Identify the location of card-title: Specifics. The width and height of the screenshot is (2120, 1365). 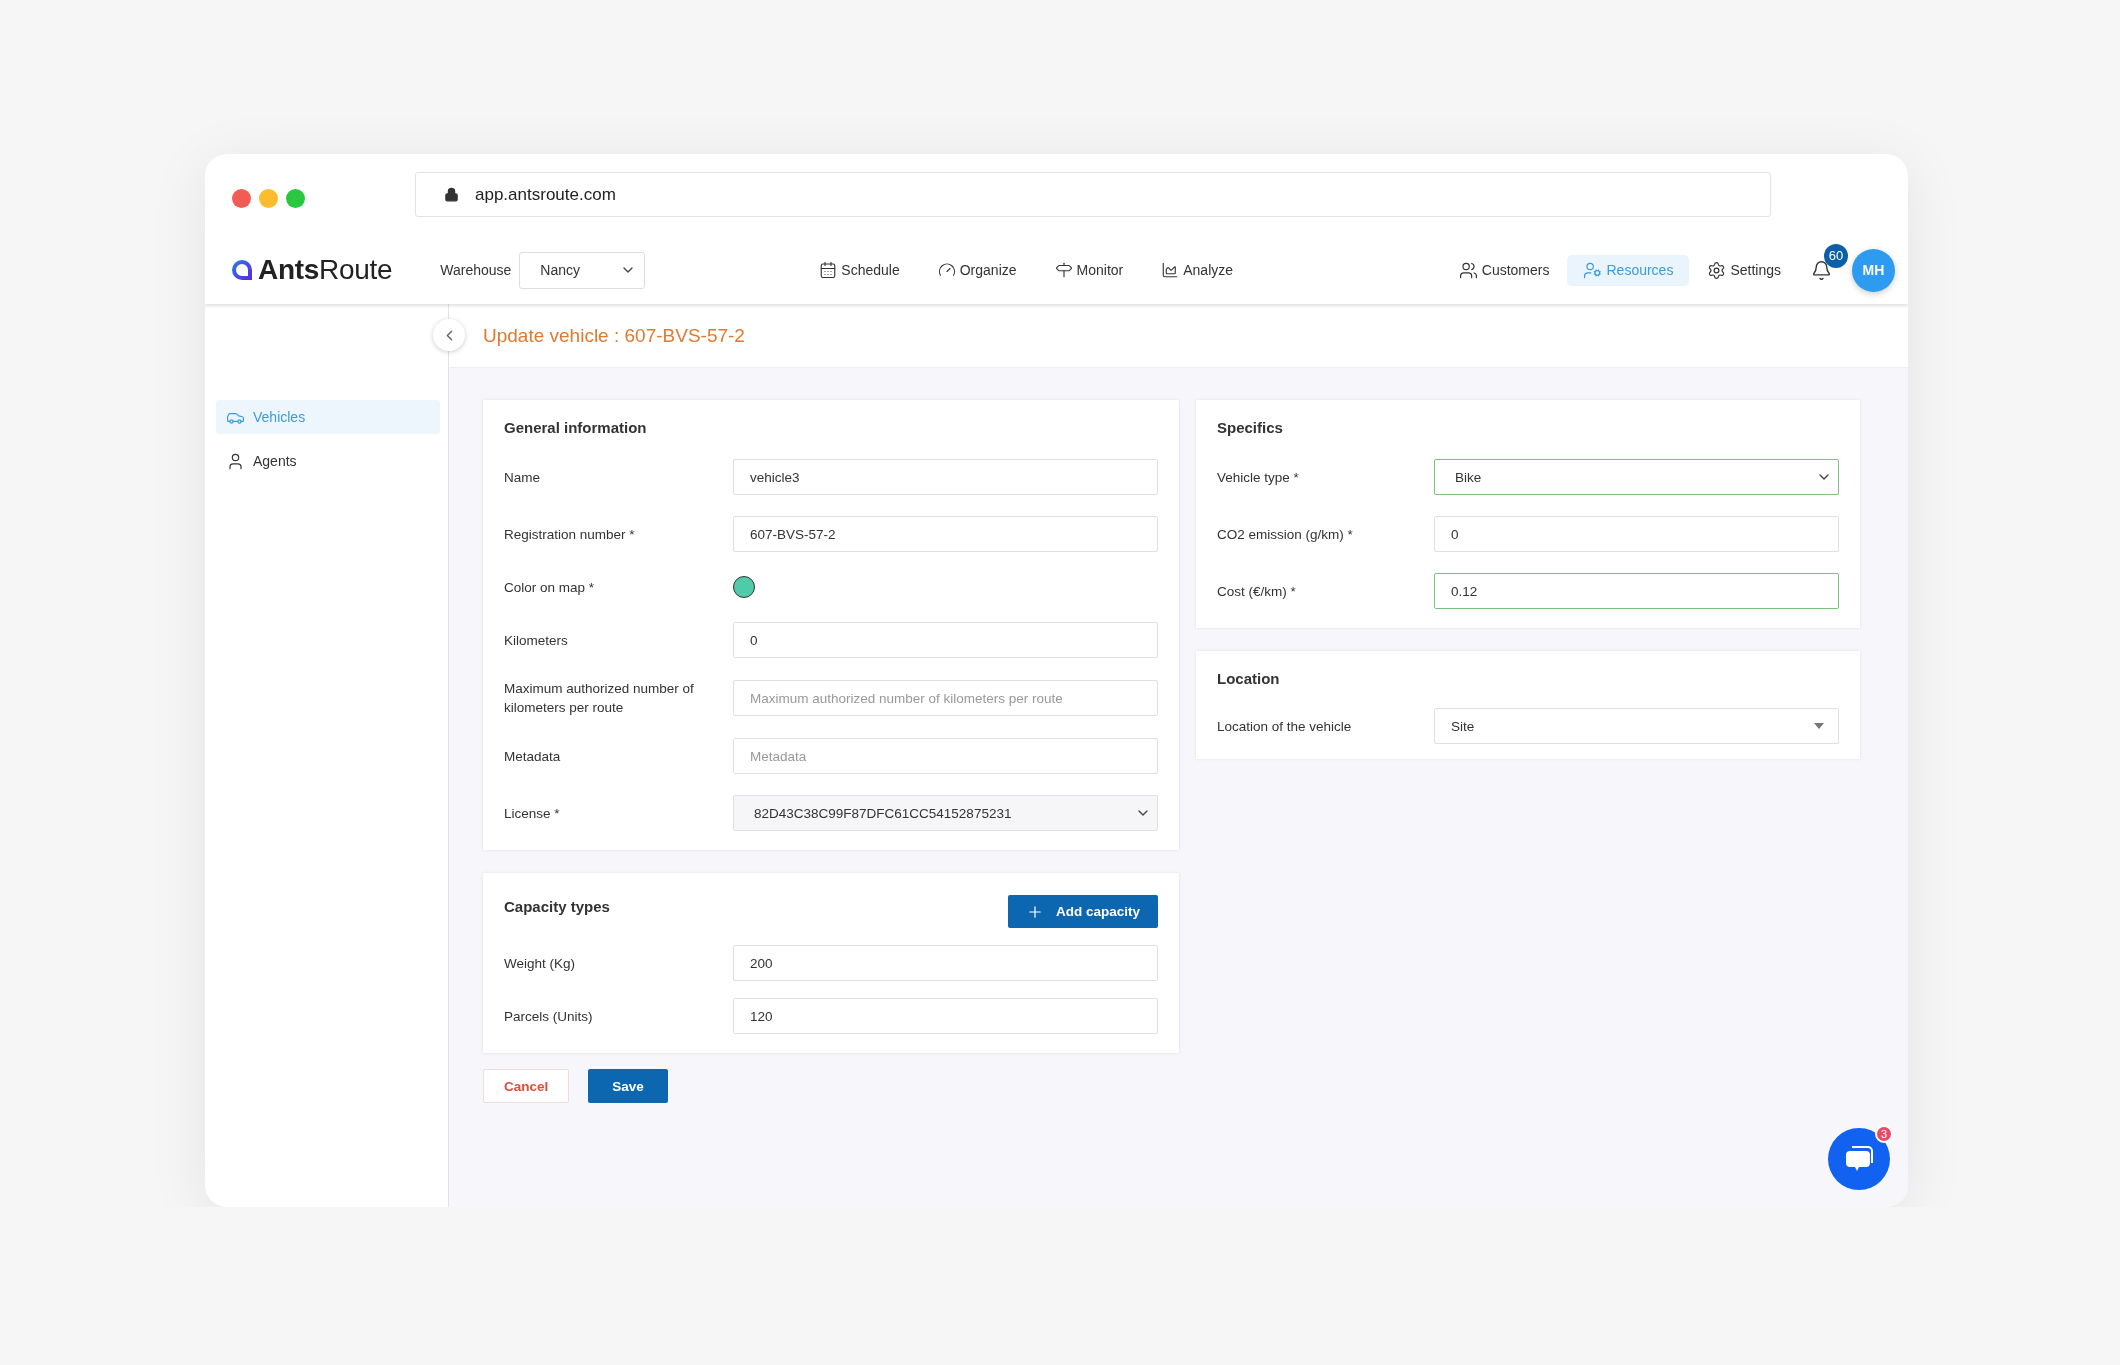
(1250, 428).